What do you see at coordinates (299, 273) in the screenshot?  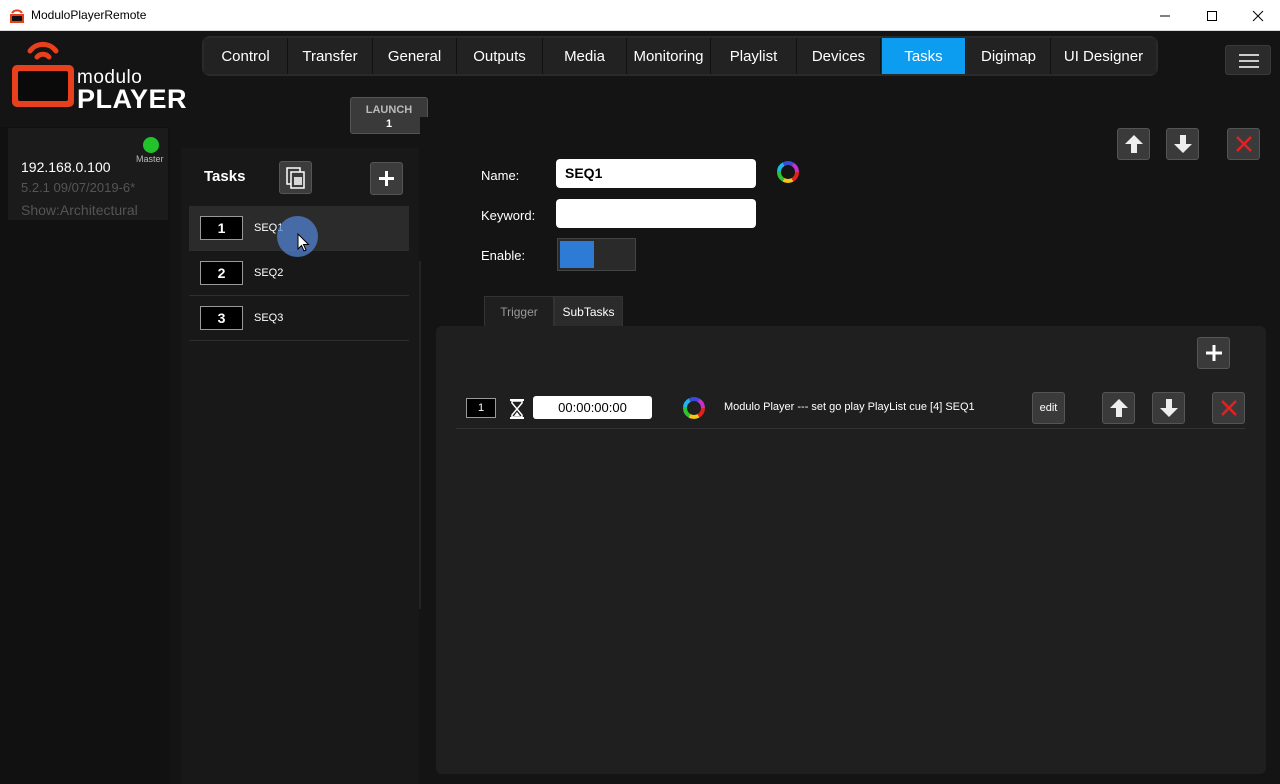 I see `task-row: 2 SEQ2` at bounding box center [299, 273].